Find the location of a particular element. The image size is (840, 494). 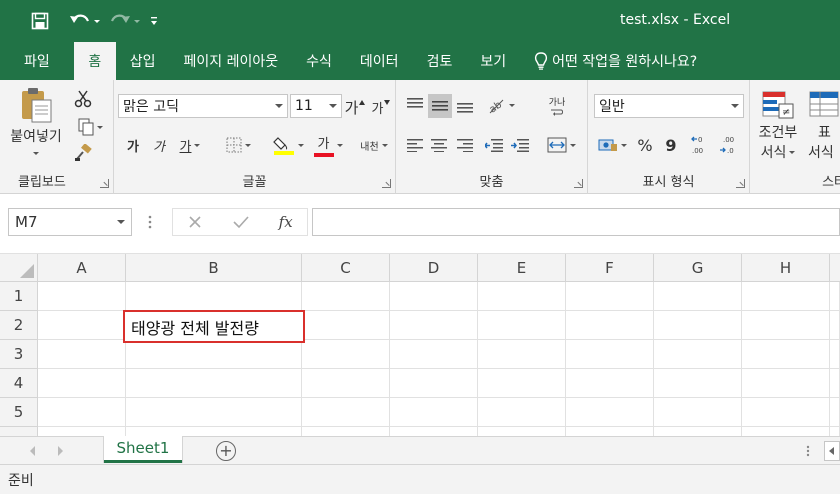

tab-view: 보기 is located at coordinates (493, 61).